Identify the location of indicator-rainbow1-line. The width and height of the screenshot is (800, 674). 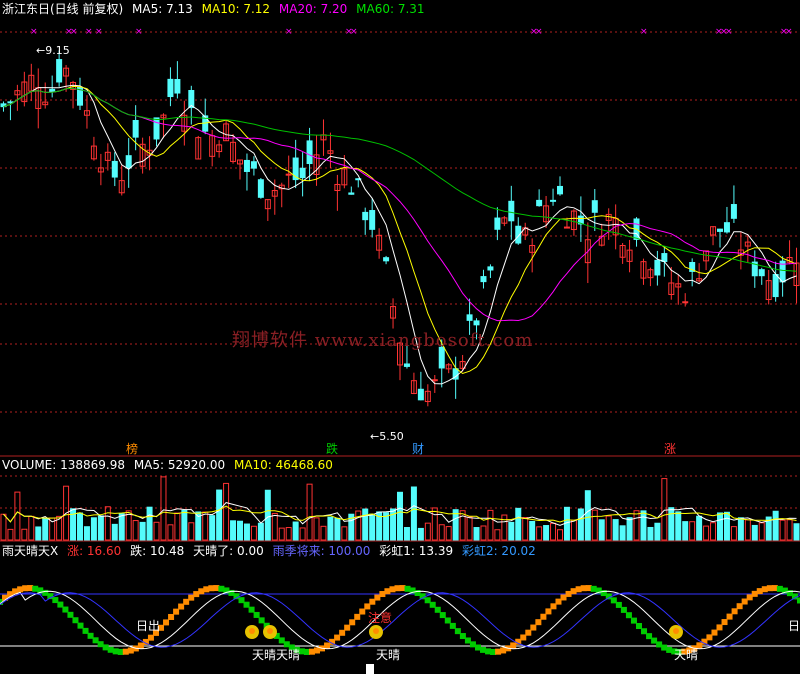
(400, 620).